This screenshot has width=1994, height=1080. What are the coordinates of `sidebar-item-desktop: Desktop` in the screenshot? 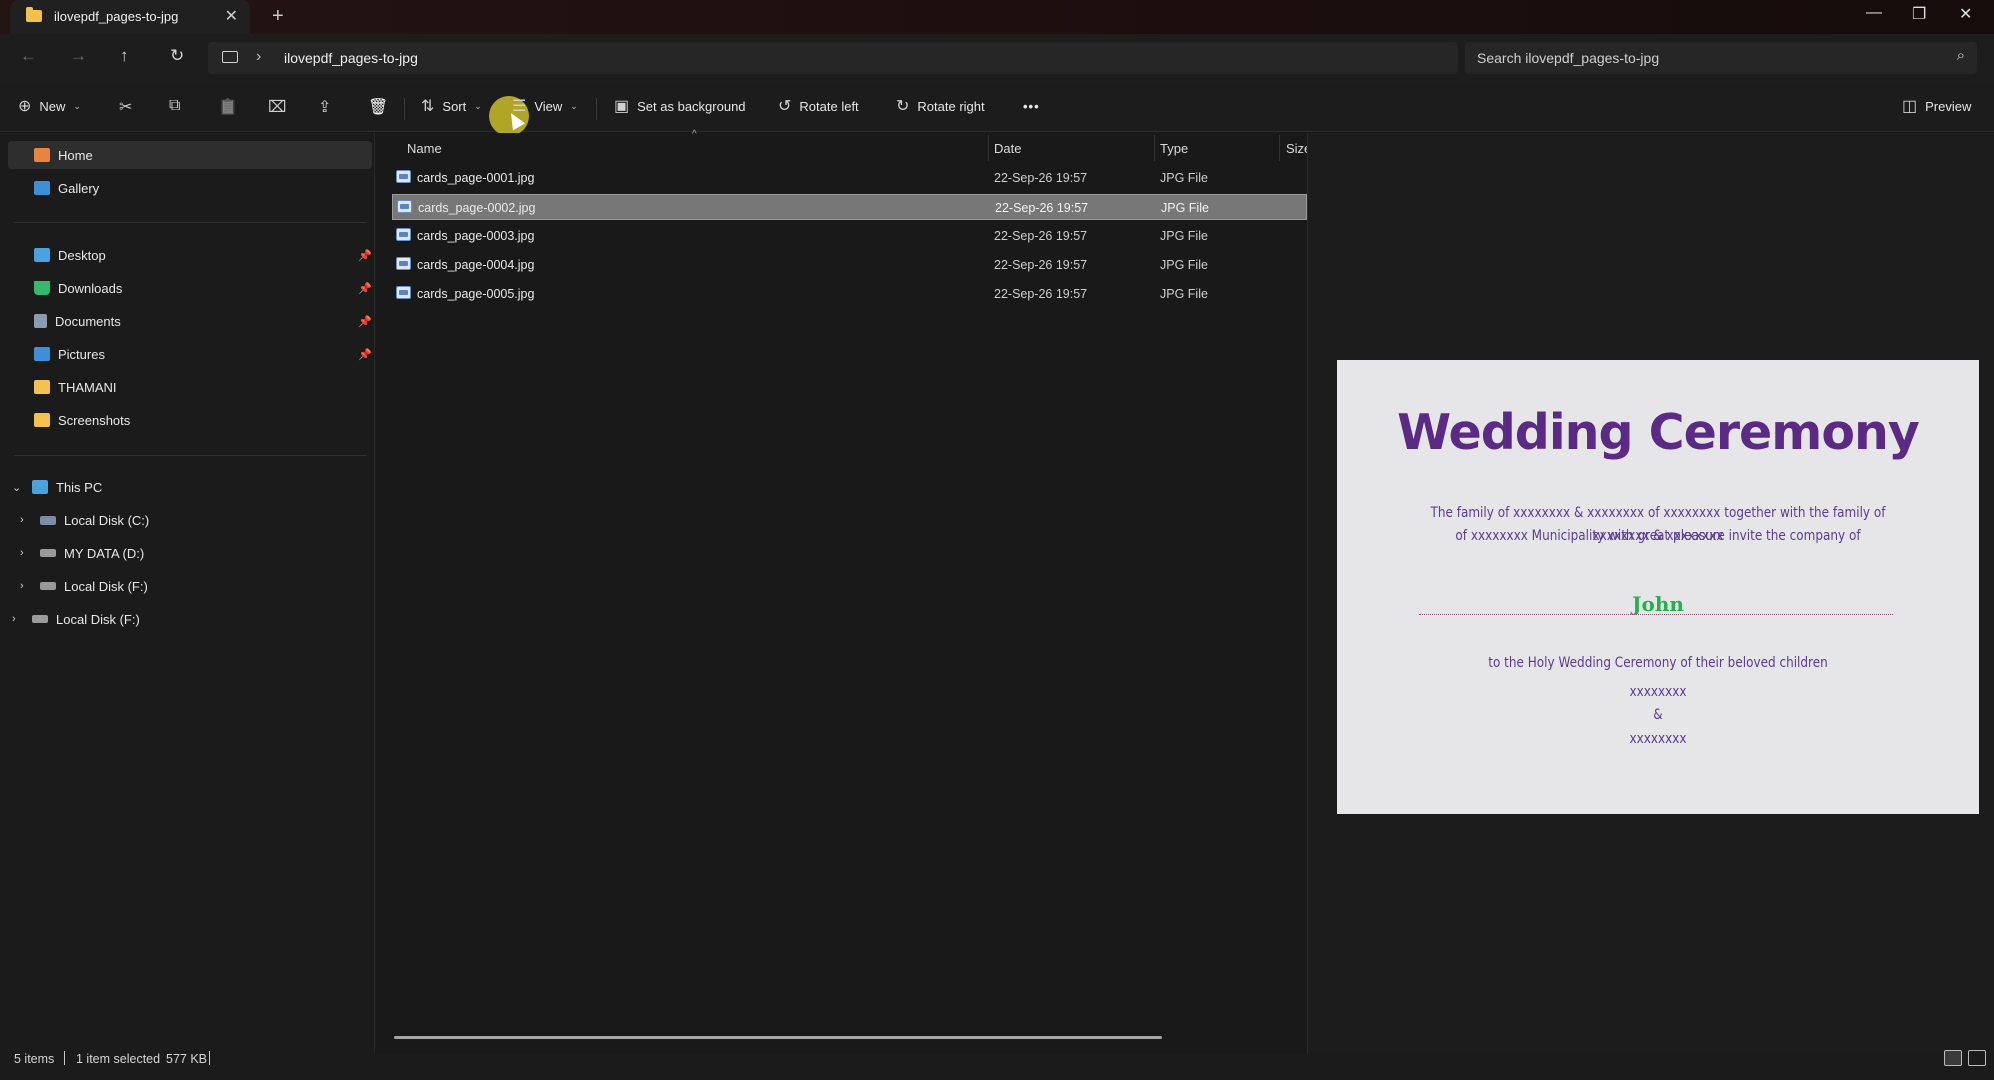 It's located at (70, 255).